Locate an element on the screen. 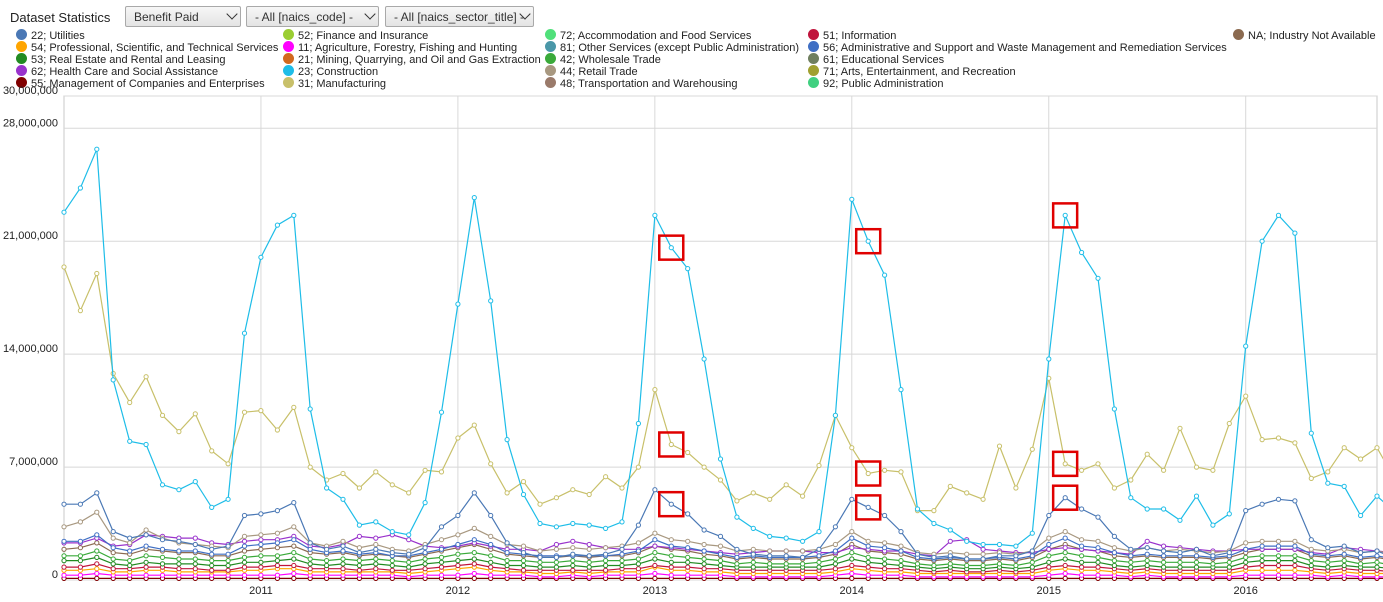 The image size is (1383, 602). x-tick-label: 2012 is located at coordinates (458, 591).